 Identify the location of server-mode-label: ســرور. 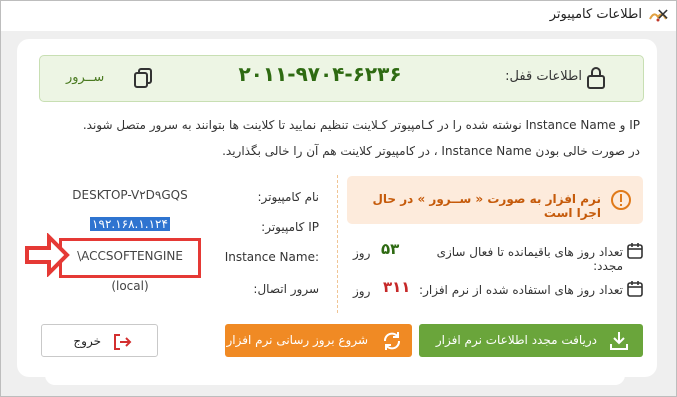
(85, 77).